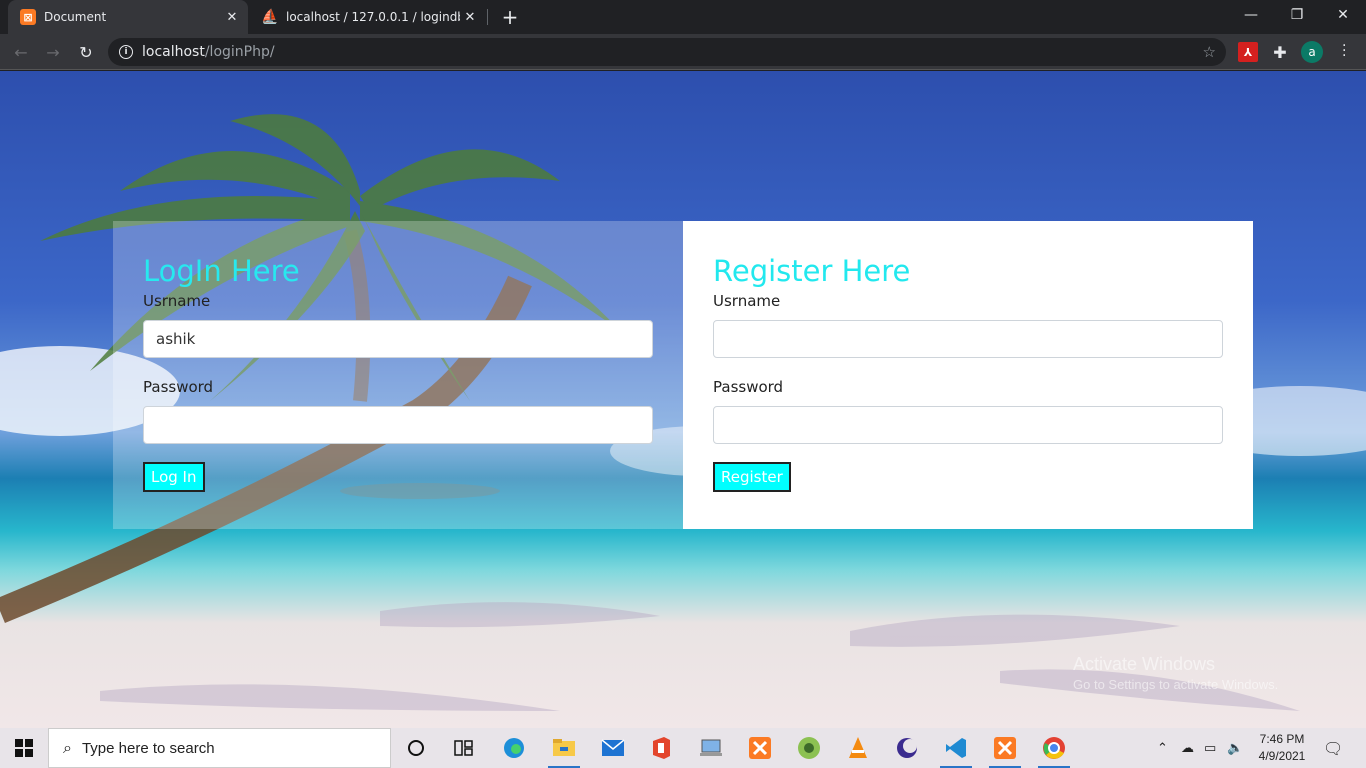 This screenshot has width=1366, height=768. What do you see at coordinates (221, 271) in the screenshot?
I see `login-heading: LogIn Here` at bounding box center [221, 271].